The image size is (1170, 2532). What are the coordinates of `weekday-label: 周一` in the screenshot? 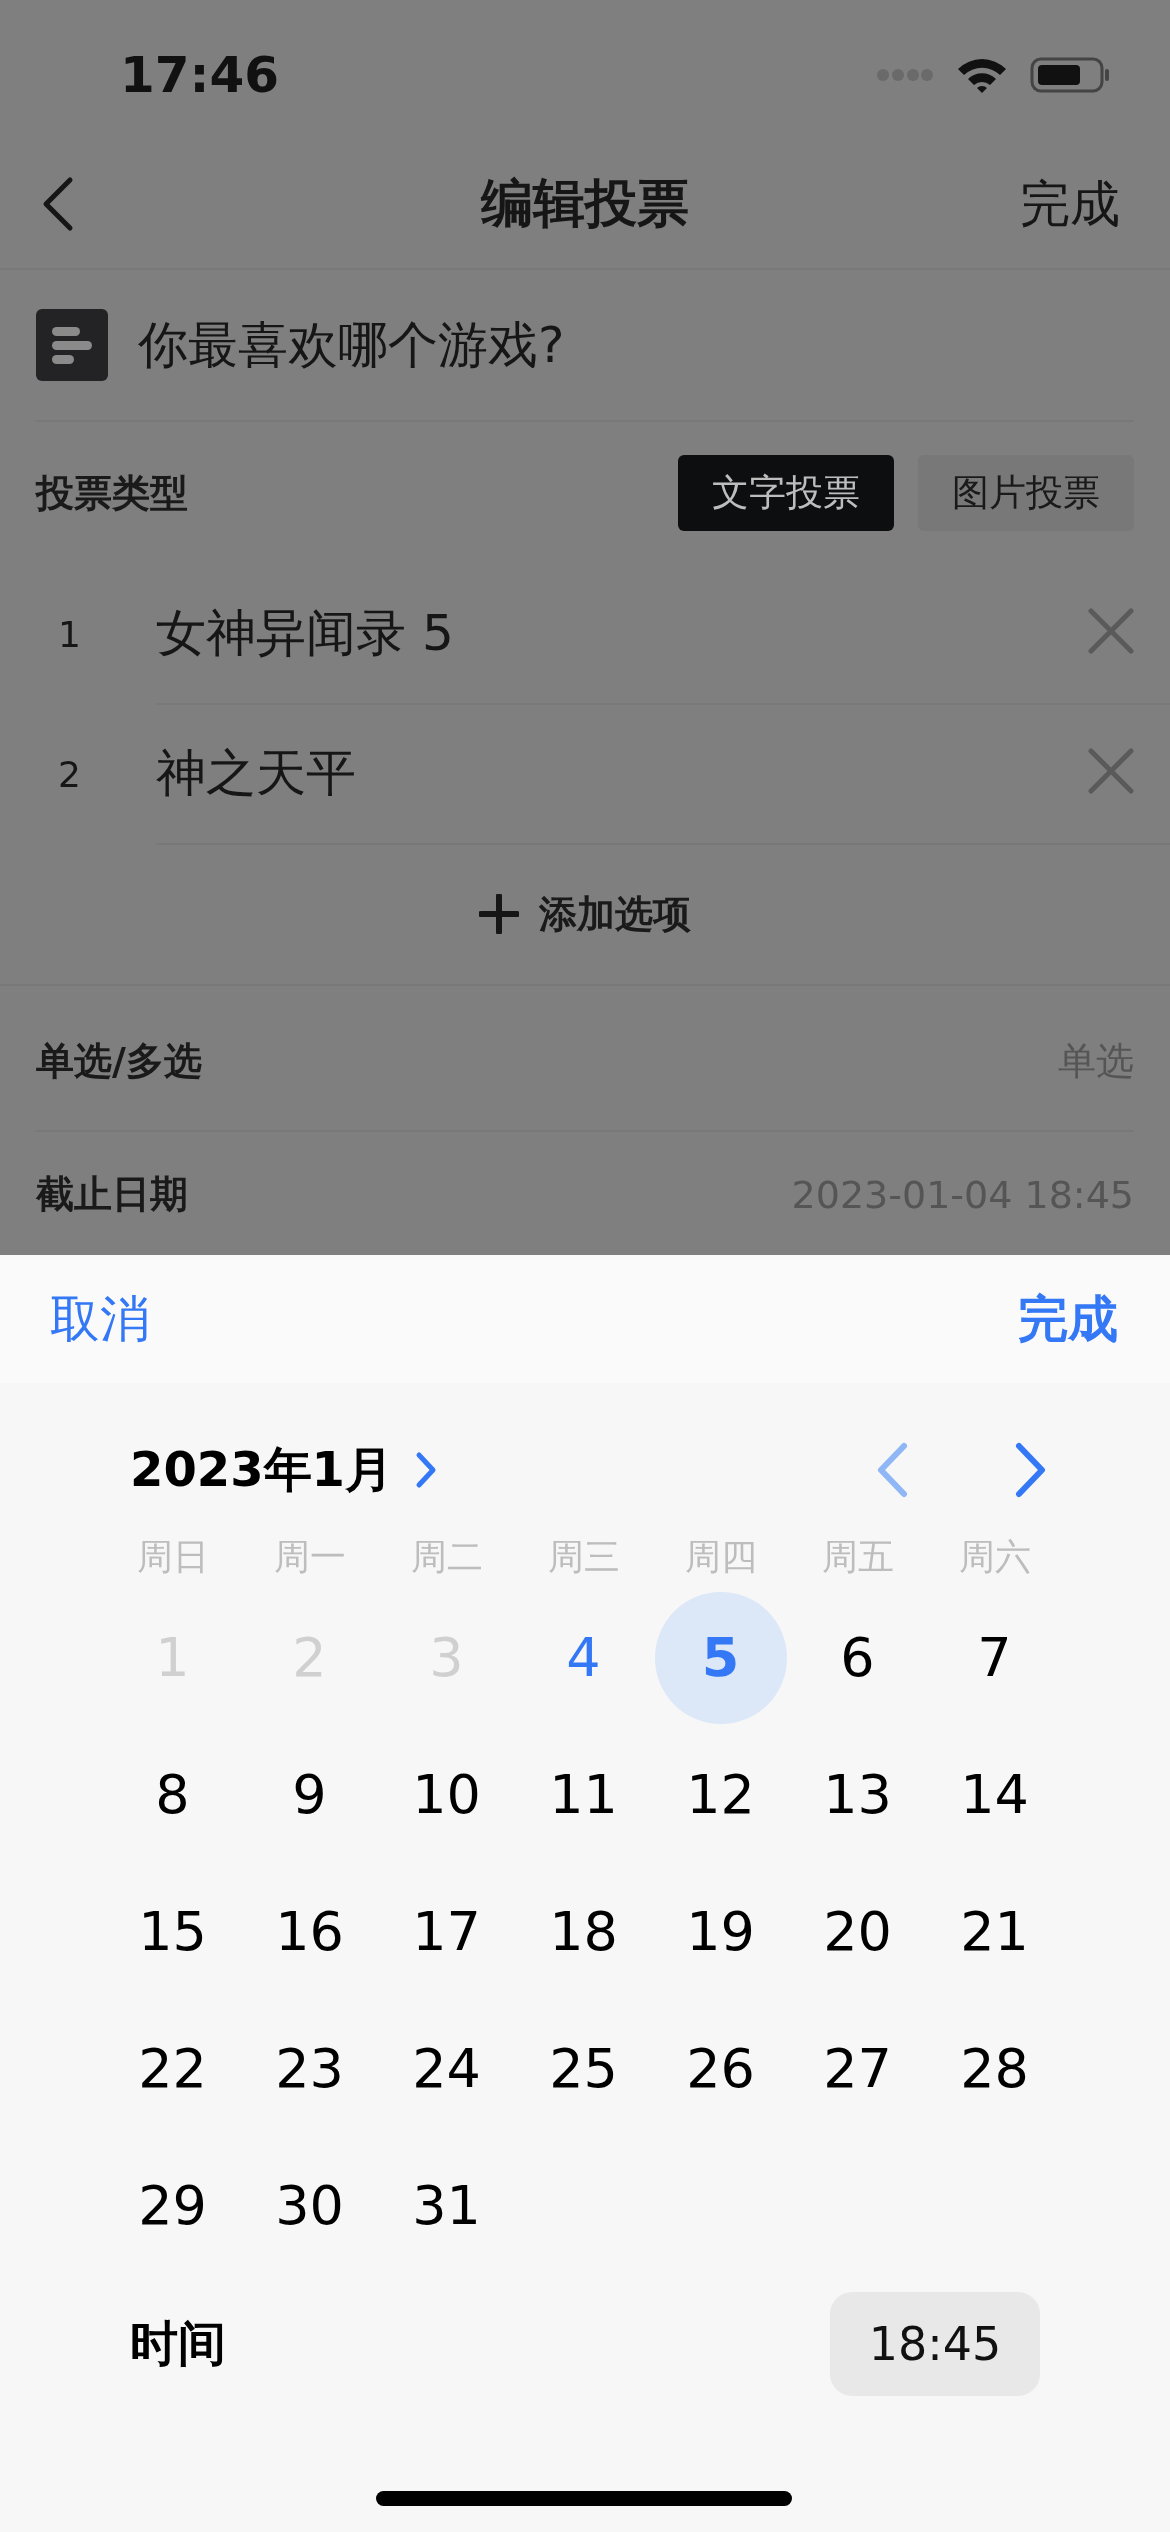 It's located at (309, 1557).